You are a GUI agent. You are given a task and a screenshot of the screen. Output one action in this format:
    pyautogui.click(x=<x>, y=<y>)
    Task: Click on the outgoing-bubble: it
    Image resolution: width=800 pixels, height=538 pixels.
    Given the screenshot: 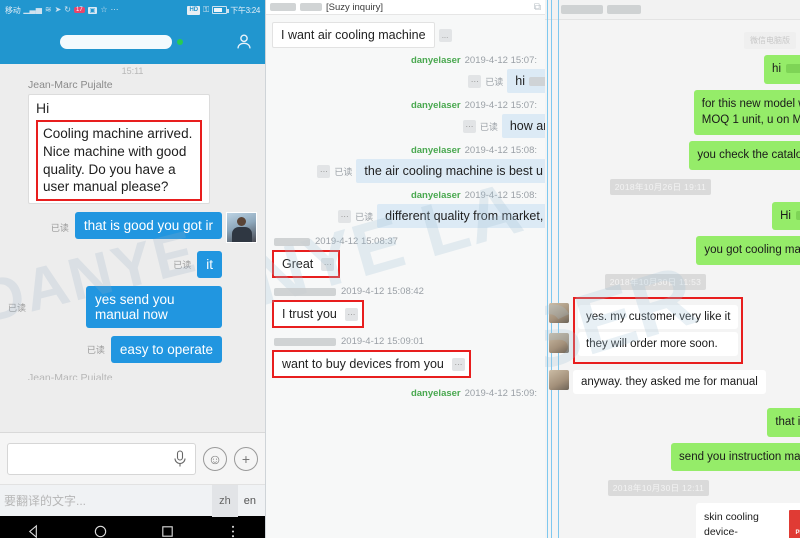 What is the action you would take?
    pyautogui.click(x=209, y=265)
    